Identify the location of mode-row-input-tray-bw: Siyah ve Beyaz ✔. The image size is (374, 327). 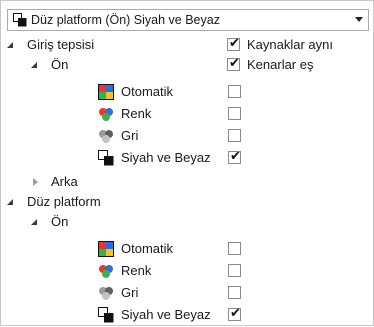
(173, 158).